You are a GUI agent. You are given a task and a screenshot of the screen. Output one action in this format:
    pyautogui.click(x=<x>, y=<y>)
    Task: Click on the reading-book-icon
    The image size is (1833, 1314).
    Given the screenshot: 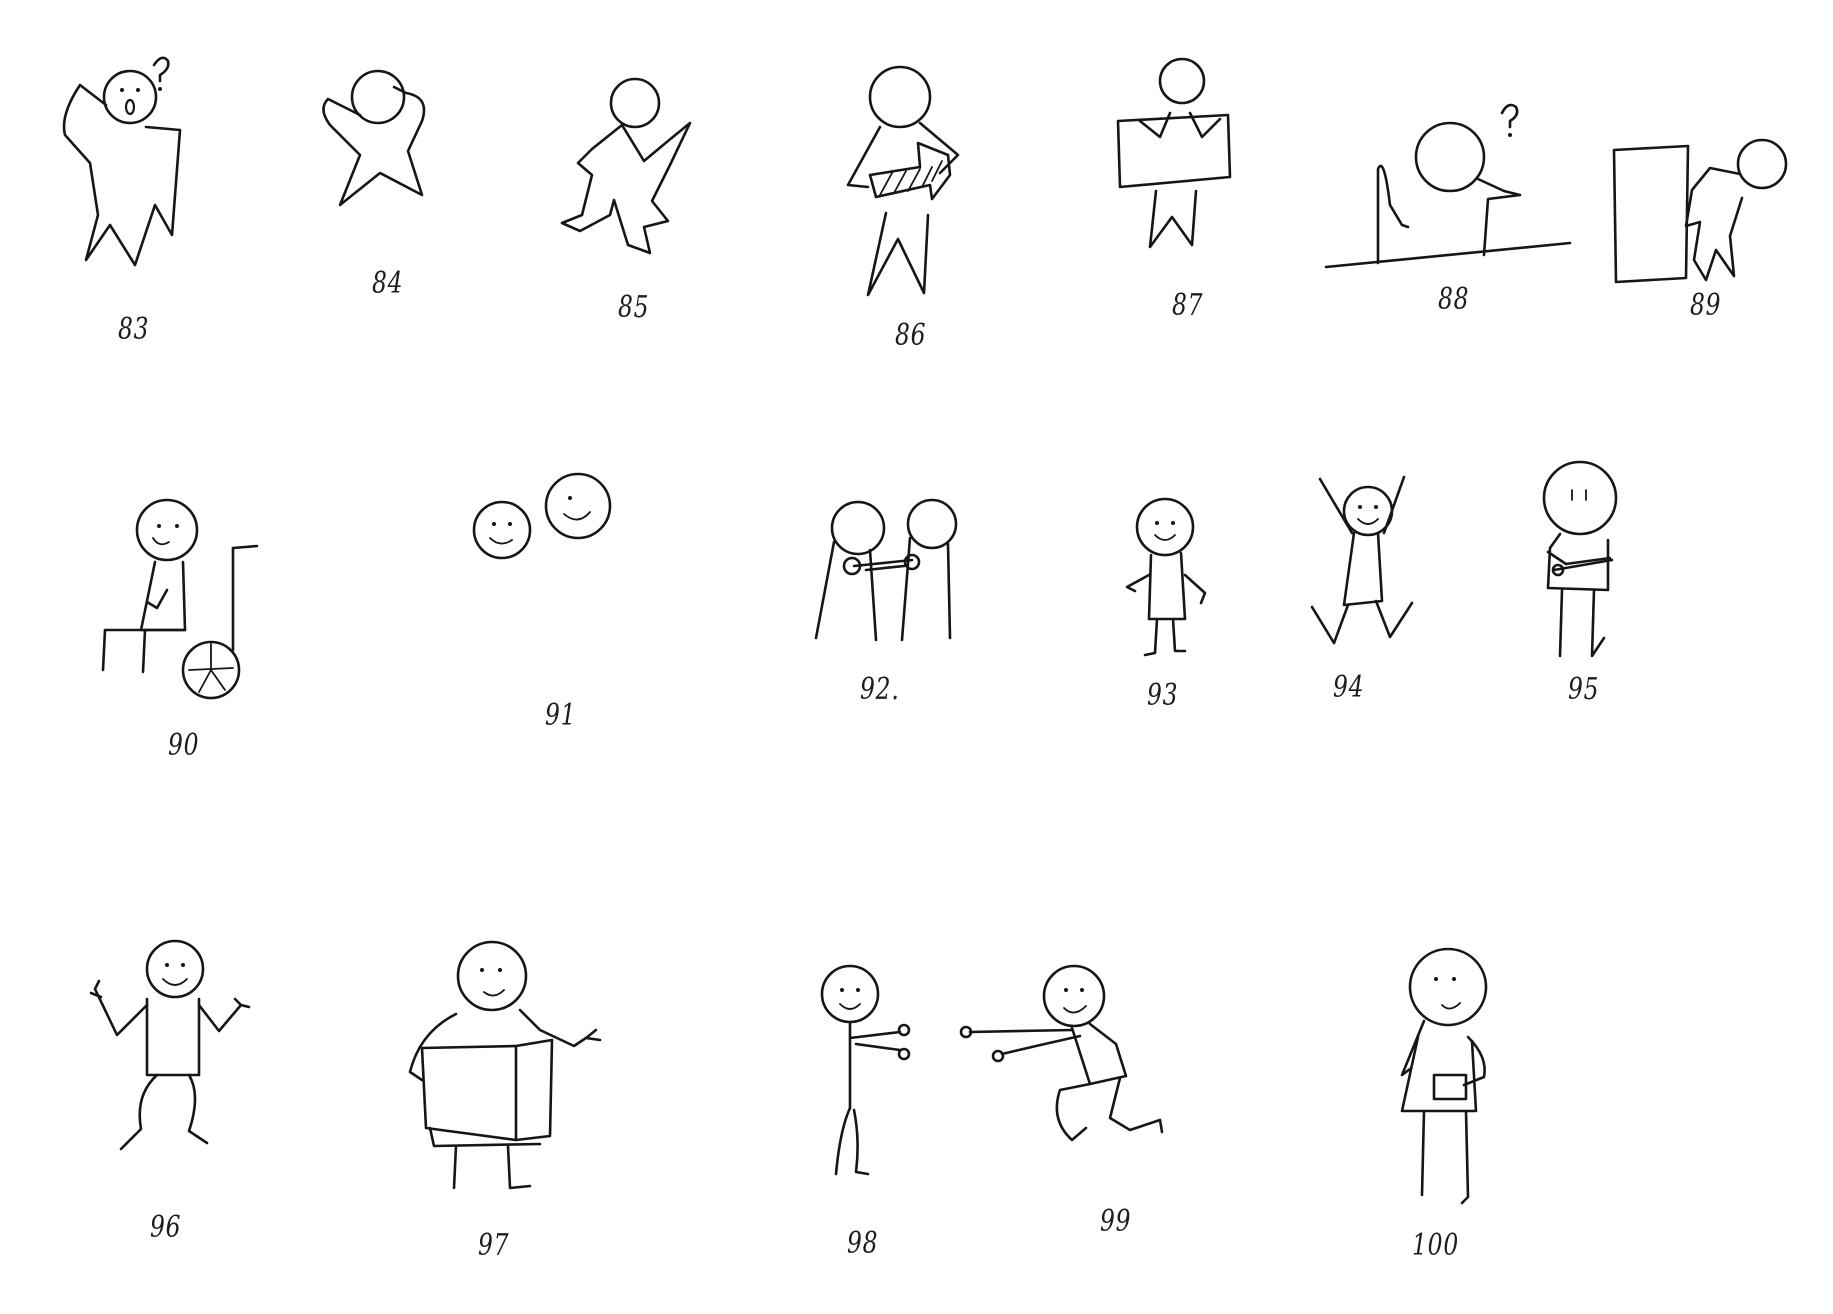 What is the action you would take?
    pyautogui.click(x=505, y=1065)
    